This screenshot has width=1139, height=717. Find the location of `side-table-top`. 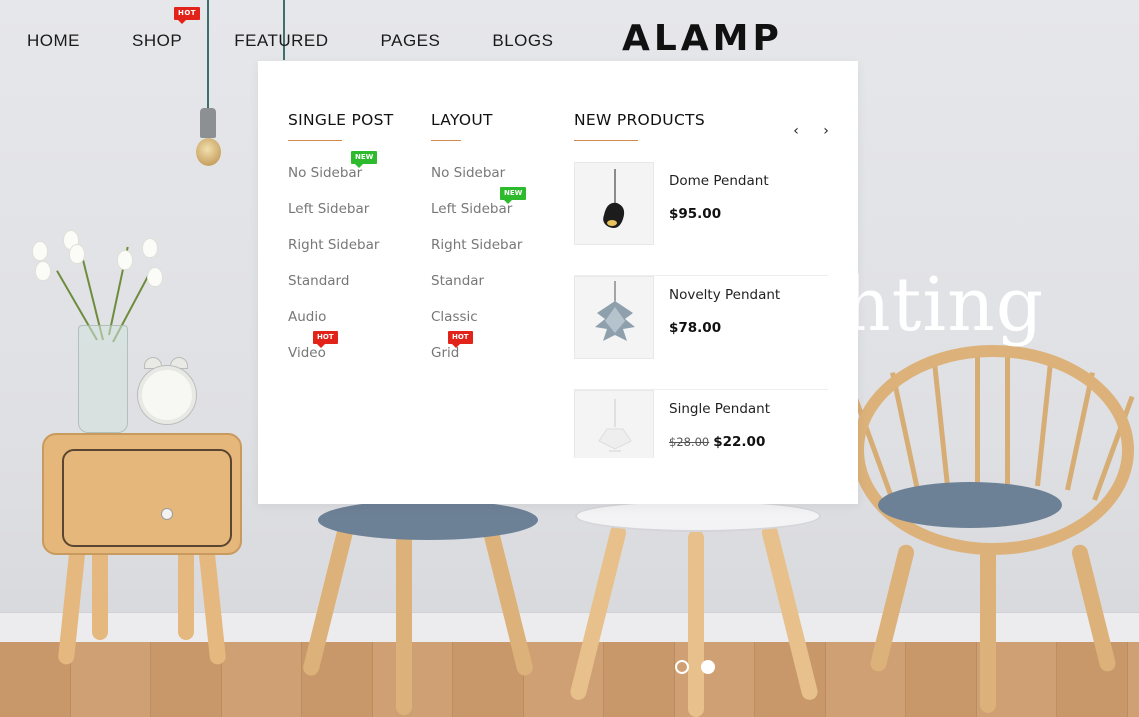

side-table-top is located at coordinates (698, 516).